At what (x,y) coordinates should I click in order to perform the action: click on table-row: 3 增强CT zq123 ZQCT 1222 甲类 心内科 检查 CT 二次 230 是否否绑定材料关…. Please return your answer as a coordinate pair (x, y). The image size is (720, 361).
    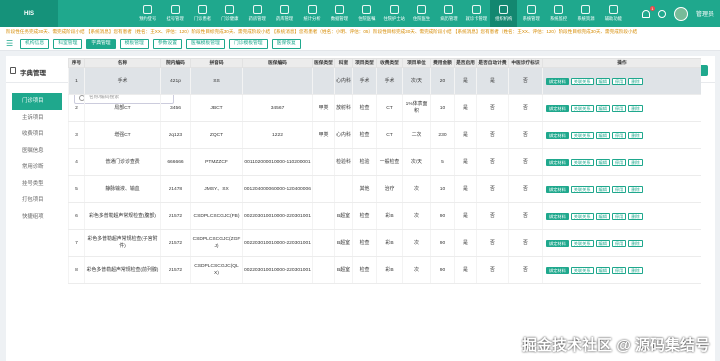
    Looking at the image, I should click on (384, 135).